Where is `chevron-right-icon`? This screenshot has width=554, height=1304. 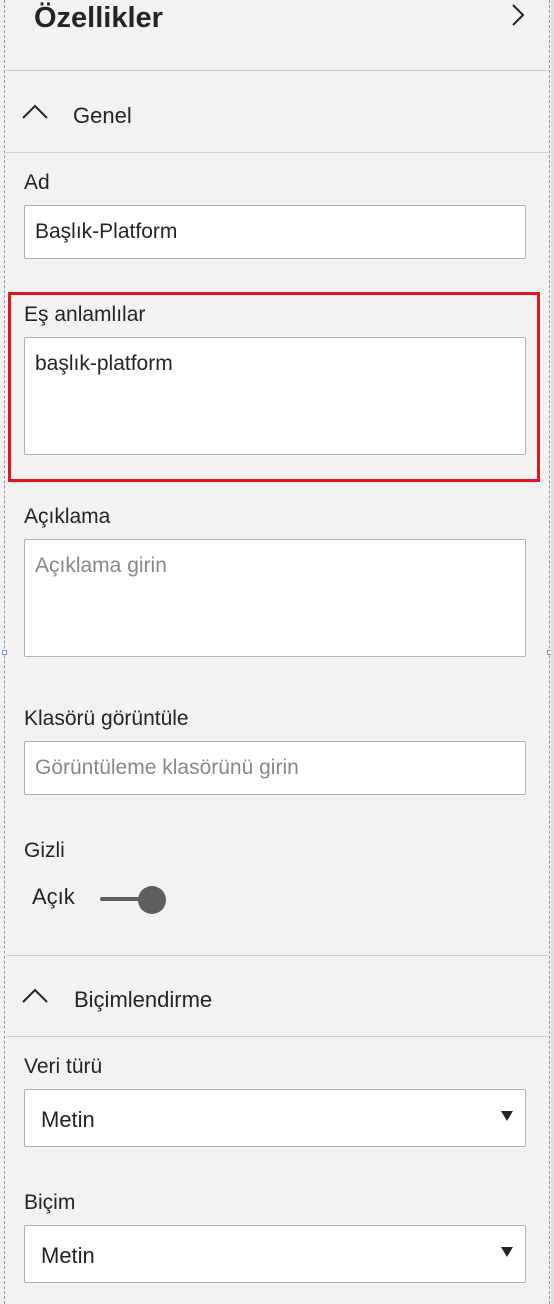 chevron-right-icon is located at coordinates (517, 15).